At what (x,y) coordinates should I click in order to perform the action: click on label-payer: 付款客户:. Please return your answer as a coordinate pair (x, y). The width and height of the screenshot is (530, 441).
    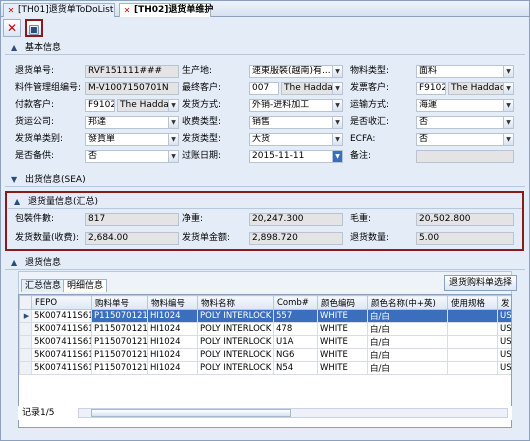
    Looking at the image, I should click on (35, 105).